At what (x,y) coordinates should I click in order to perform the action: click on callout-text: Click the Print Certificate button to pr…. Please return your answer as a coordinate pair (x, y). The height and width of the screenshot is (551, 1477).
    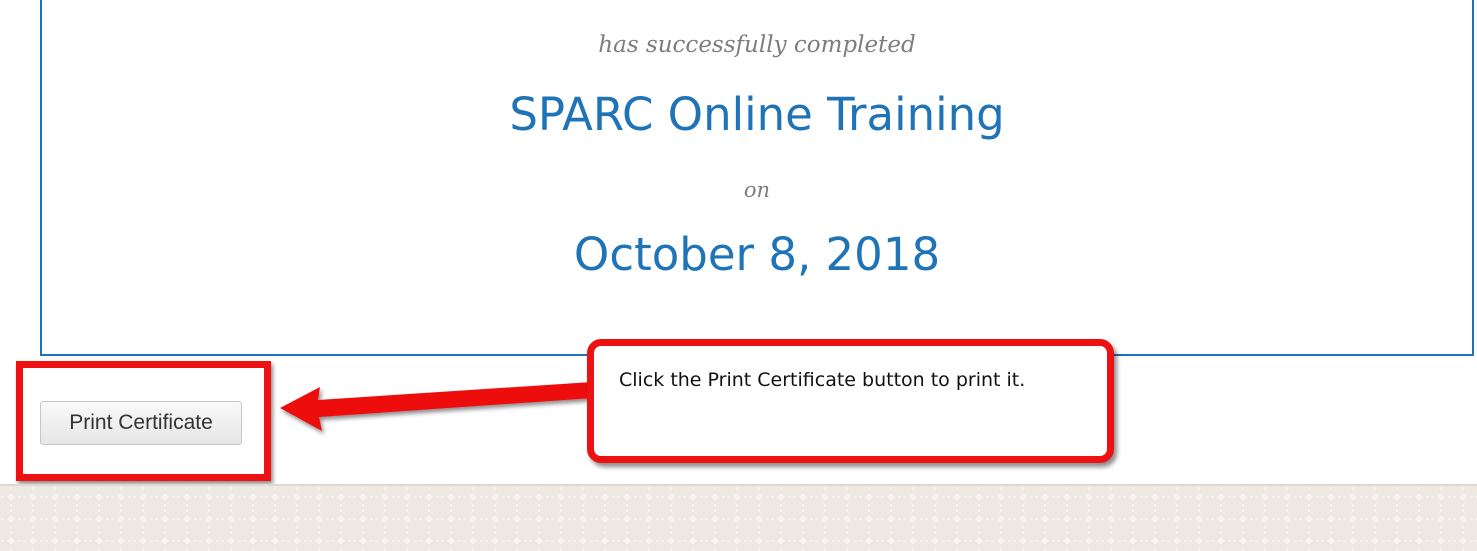
    Looking at the image, I should click on (822, 380).